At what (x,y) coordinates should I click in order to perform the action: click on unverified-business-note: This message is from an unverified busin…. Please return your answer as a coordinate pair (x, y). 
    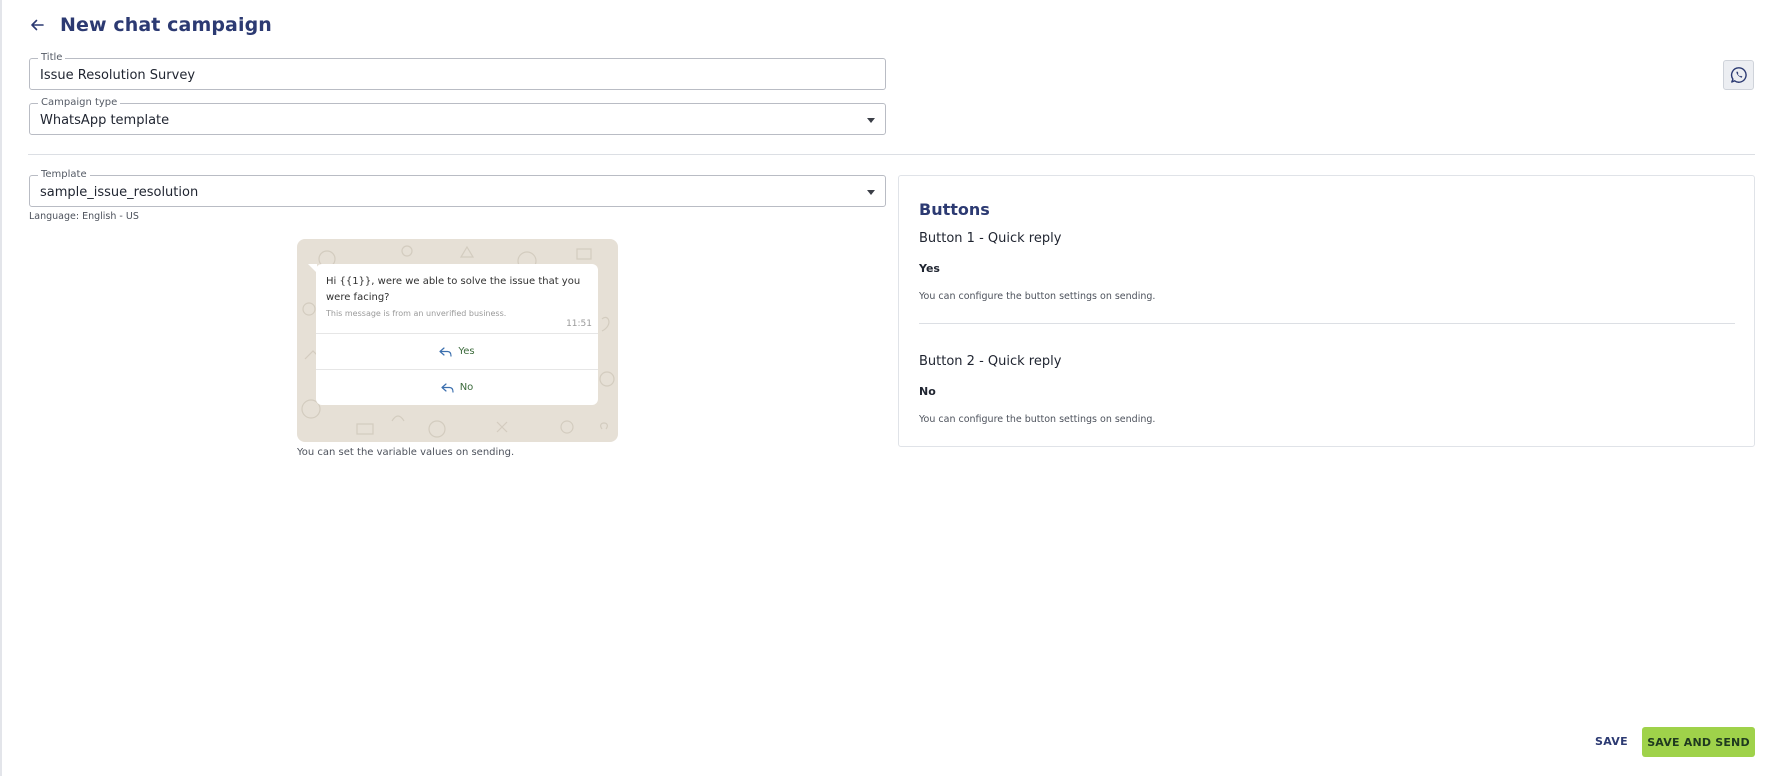
    Looking at the image, I should click on (416, 313).